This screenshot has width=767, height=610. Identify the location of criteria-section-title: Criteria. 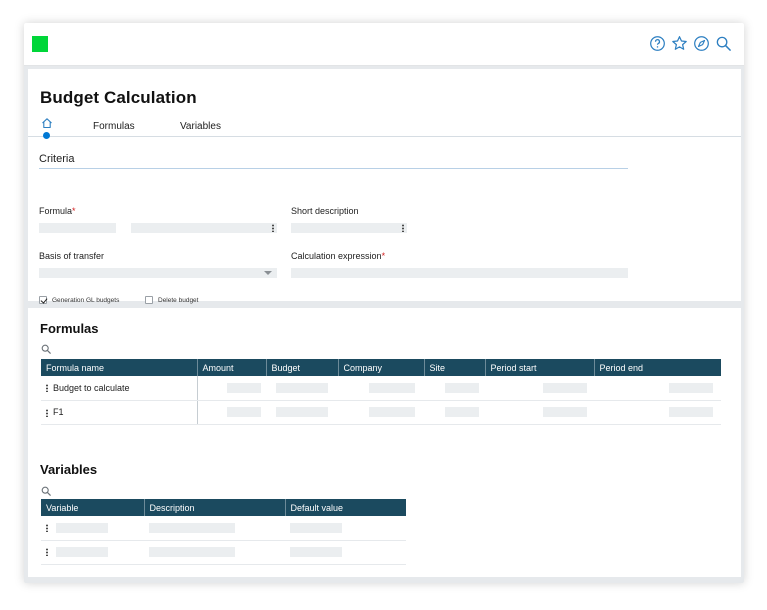
(57, 159).